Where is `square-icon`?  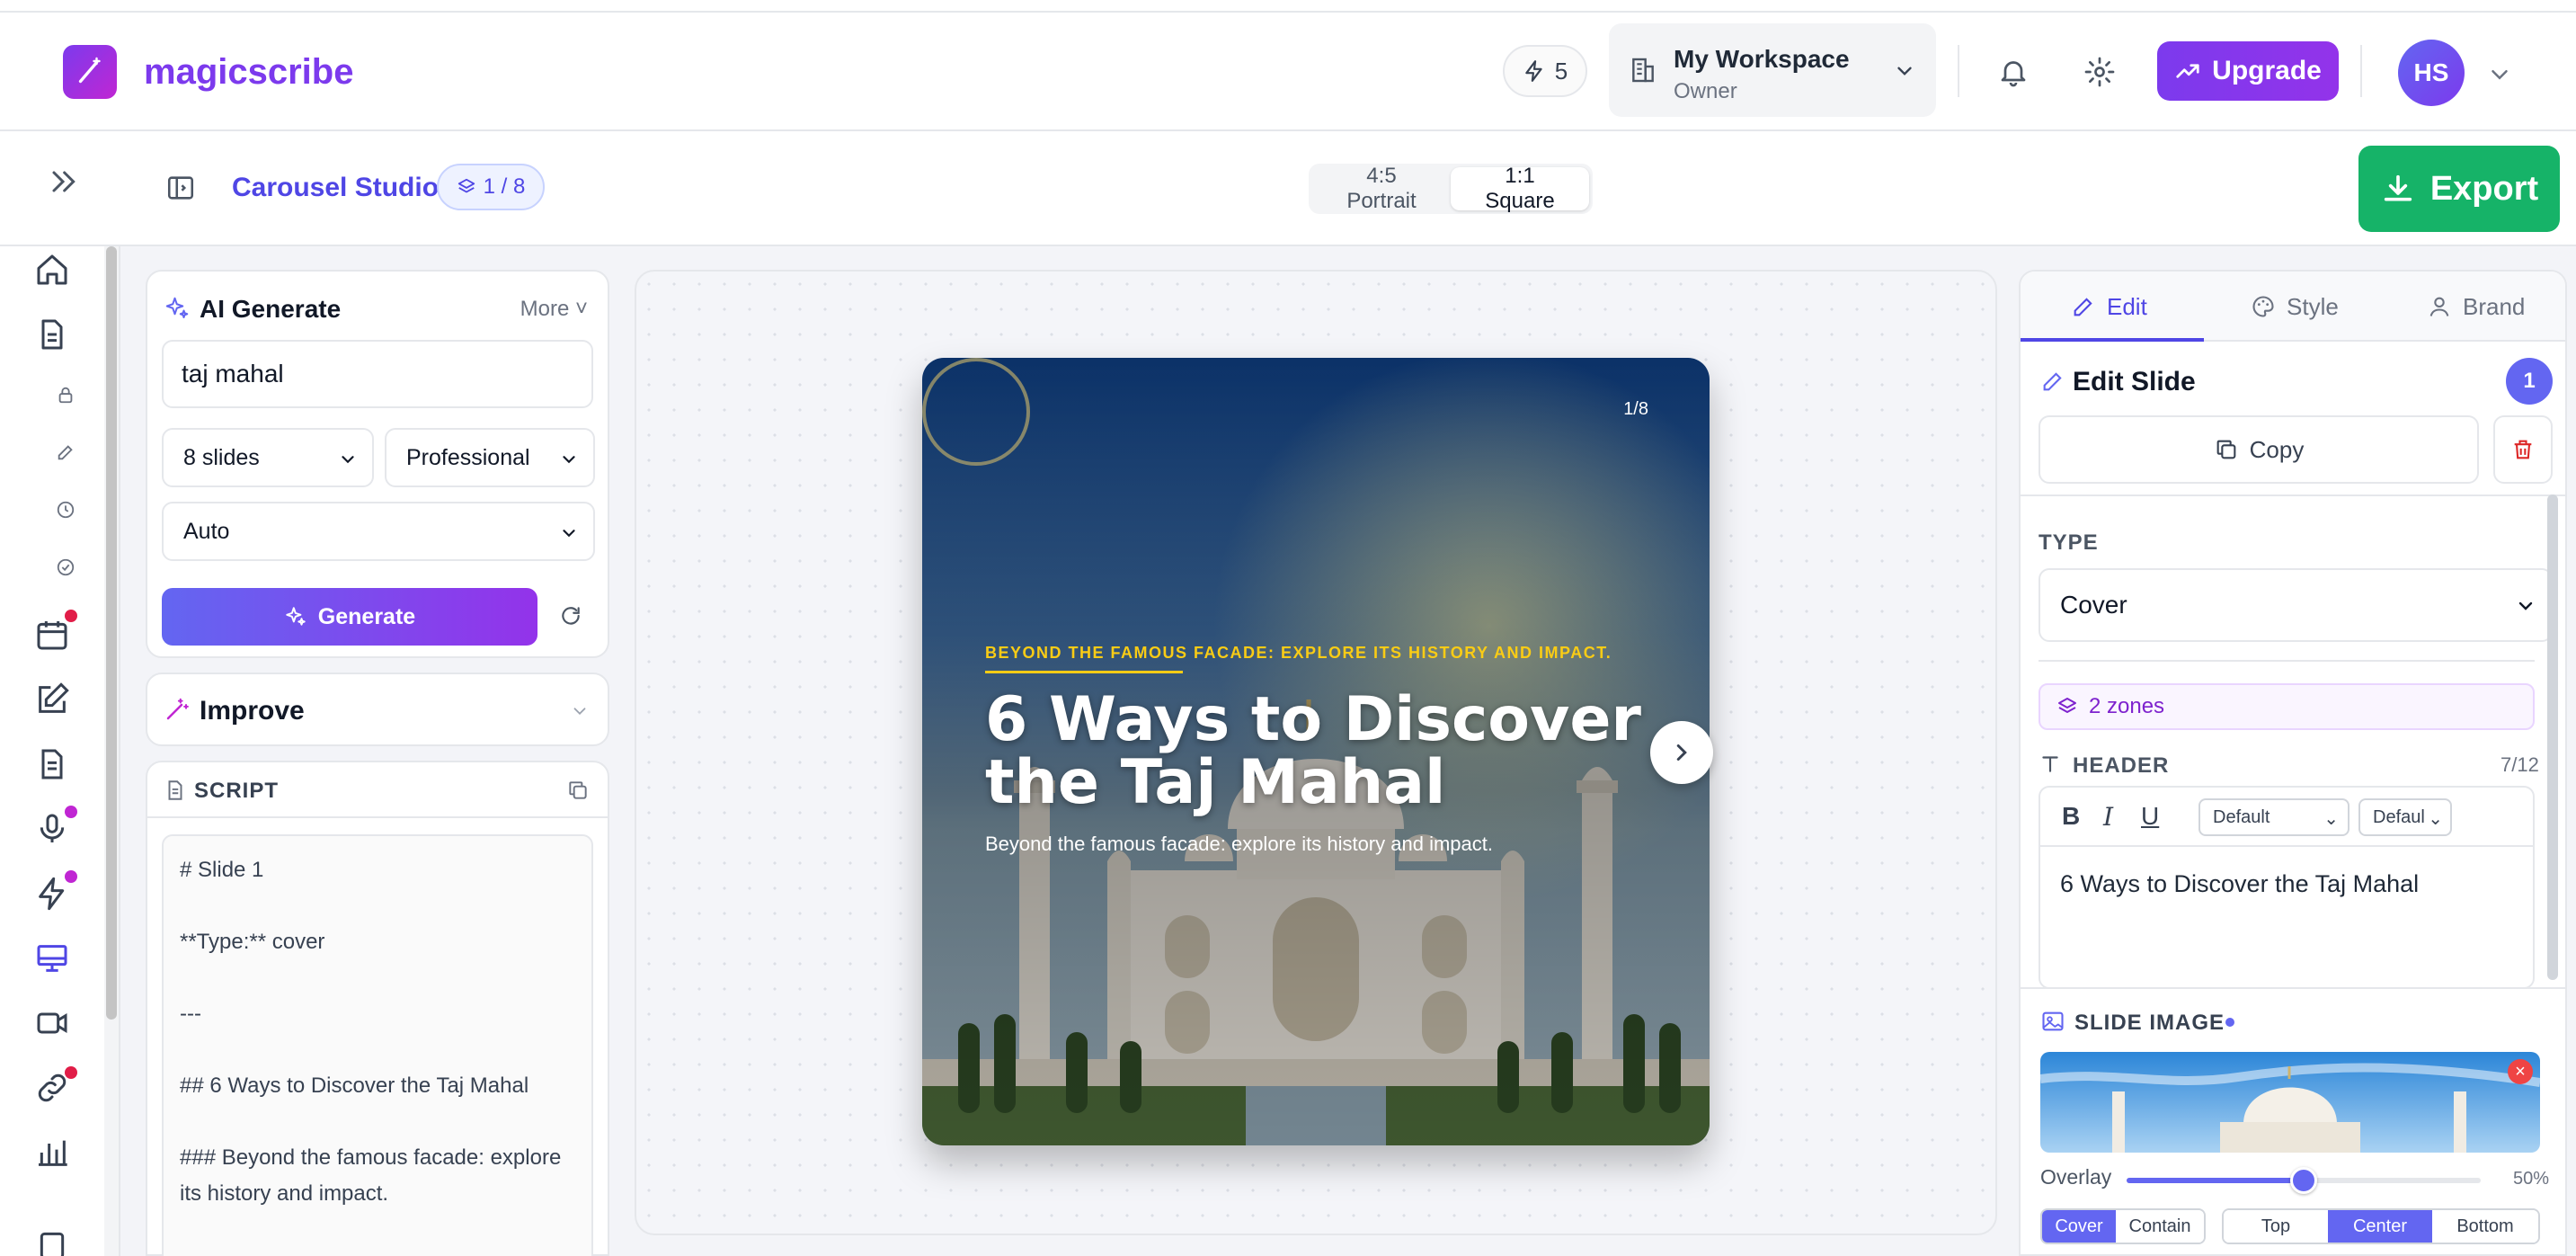 square-icon is located at coordinates (52, 1241).